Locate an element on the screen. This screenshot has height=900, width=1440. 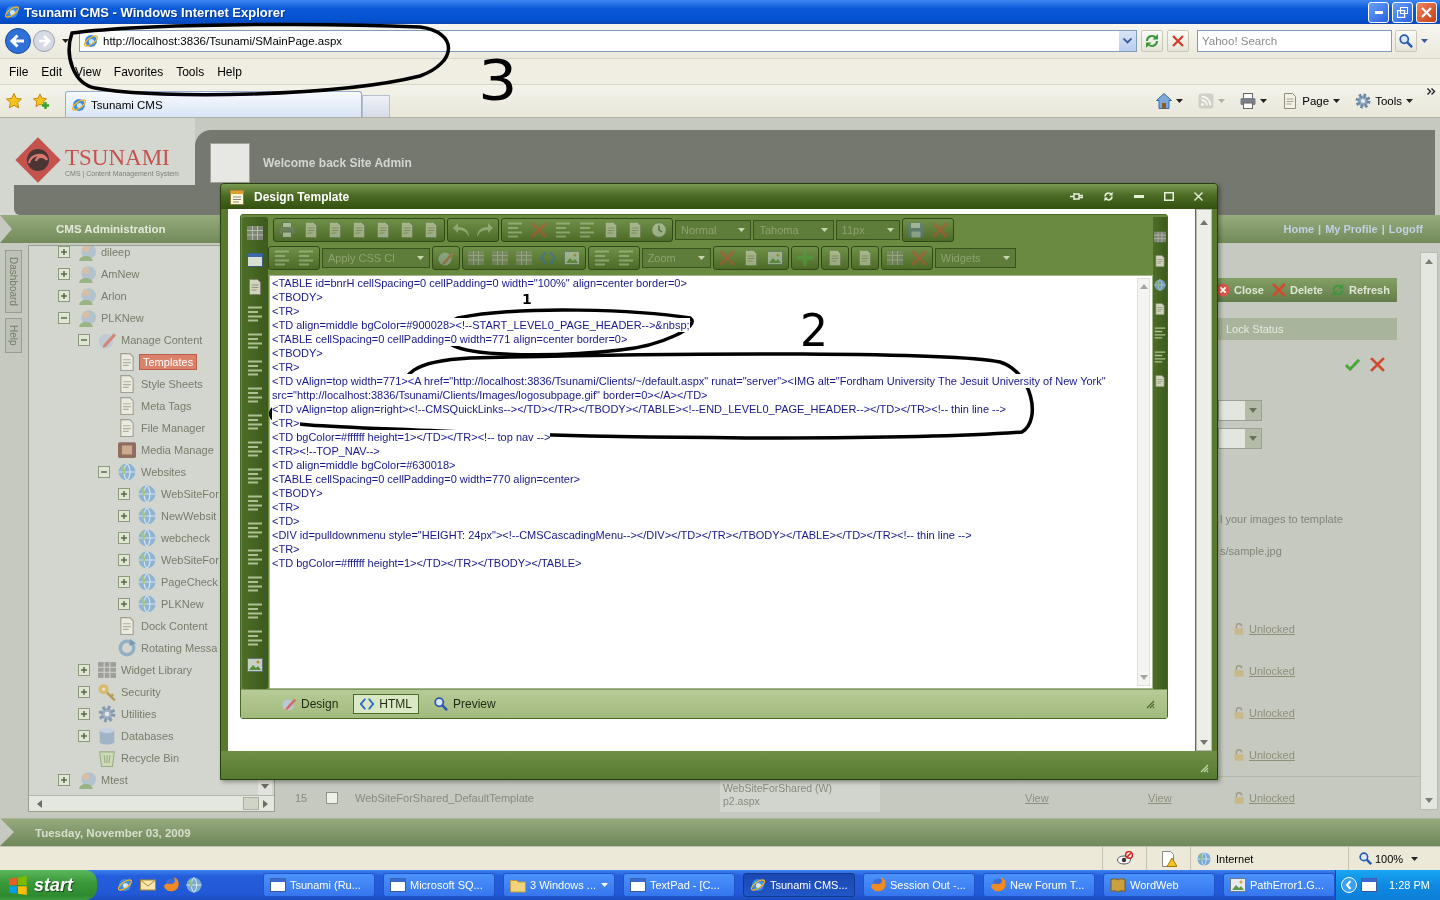
nav-link: Logoff is located at coordinates (1405, 229).